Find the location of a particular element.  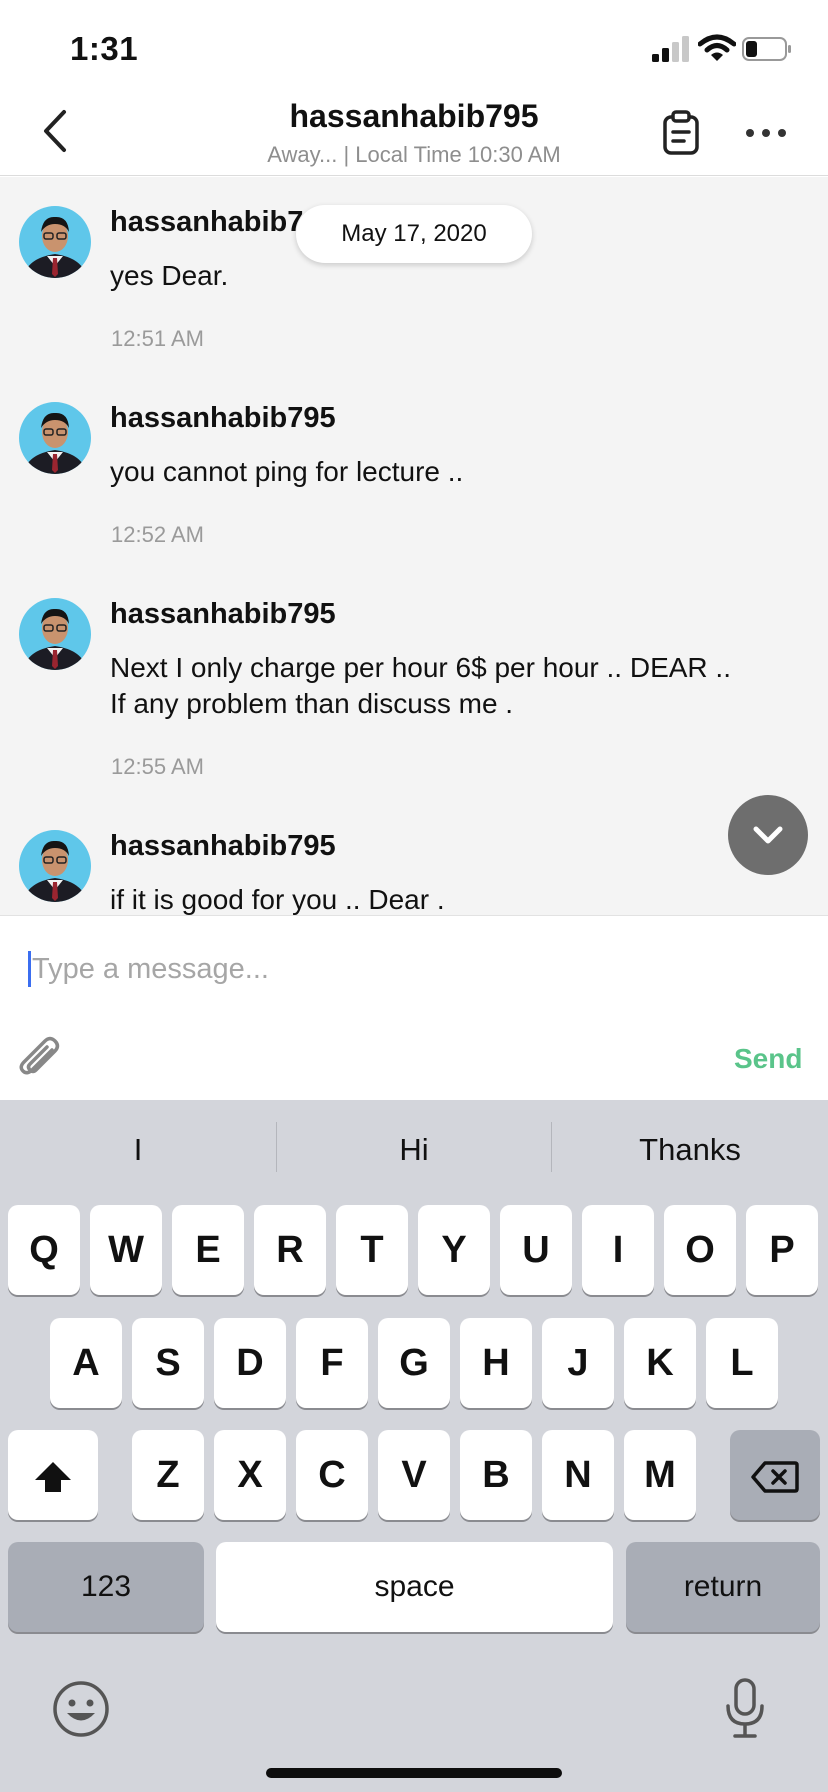

clipboard-icon is located at coordinates (681, 133).